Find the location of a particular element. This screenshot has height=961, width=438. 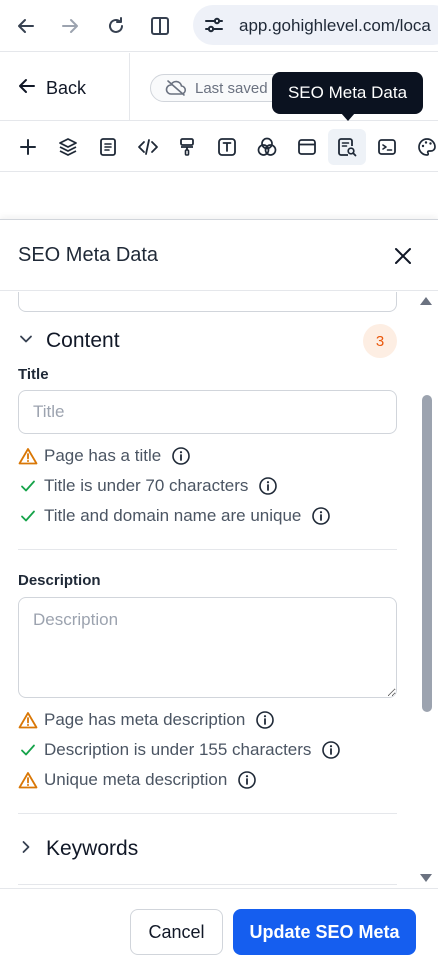

paint-roller-icon is located at coordinates (187, 147).